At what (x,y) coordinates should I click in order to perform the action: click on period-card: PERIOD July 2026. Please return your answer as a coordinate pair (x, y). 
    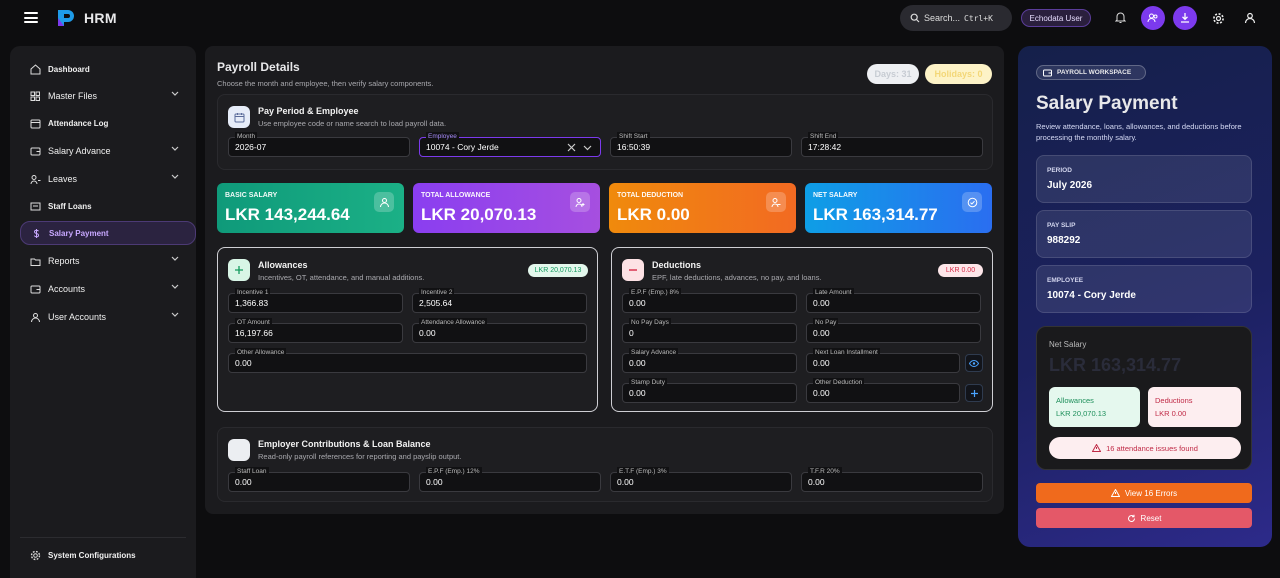
    Looking at the image, I should click on (1144, 179).